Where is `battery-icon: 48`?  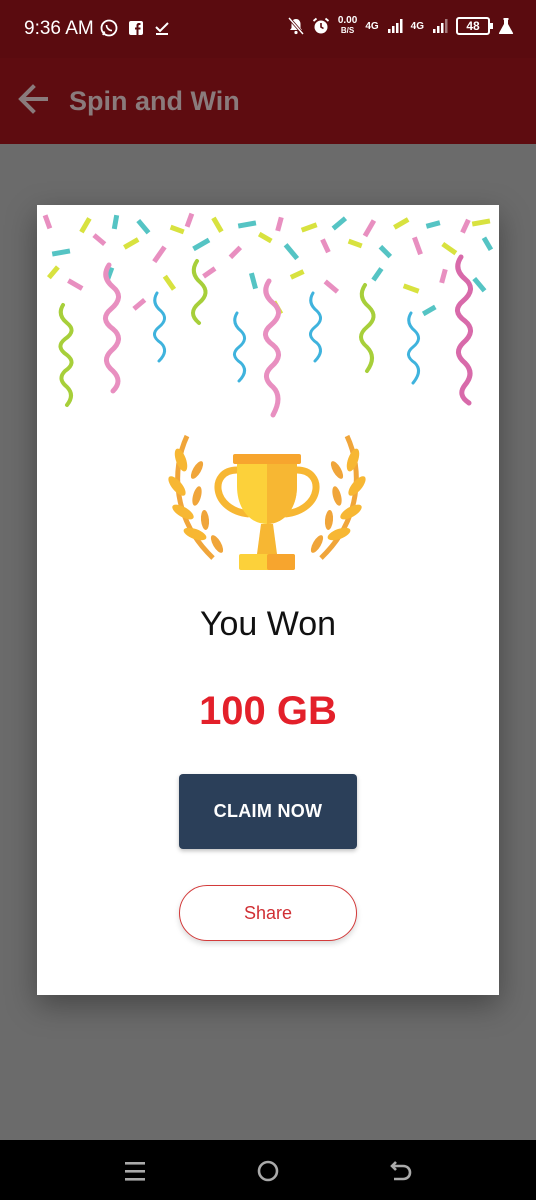
battery-icon: 48 is located at coordinates (474, 26).